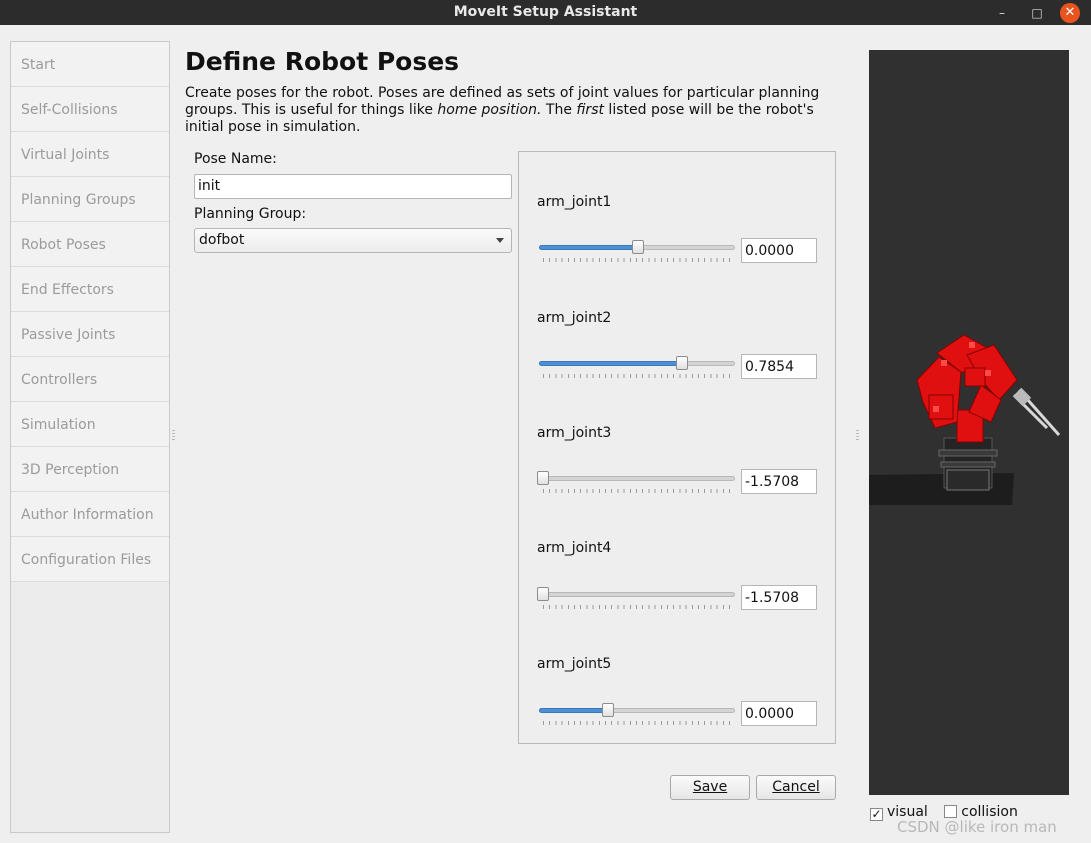 The image size is (1091, 843). I want to click on joint-label: arm_joint1, so click(574, 202).